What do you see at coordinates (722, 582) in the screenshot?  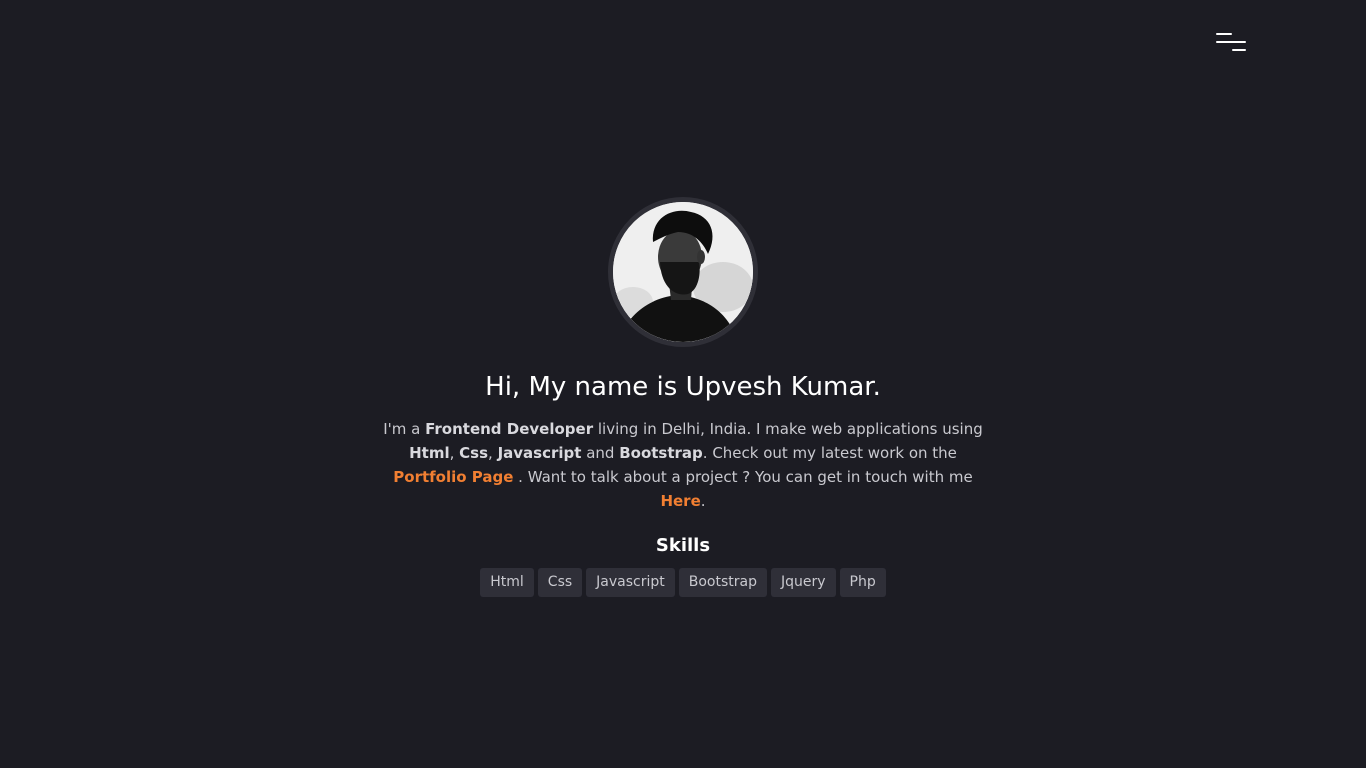 I see `skill-tag: Bootstrap` at bounding box center [722, 582].